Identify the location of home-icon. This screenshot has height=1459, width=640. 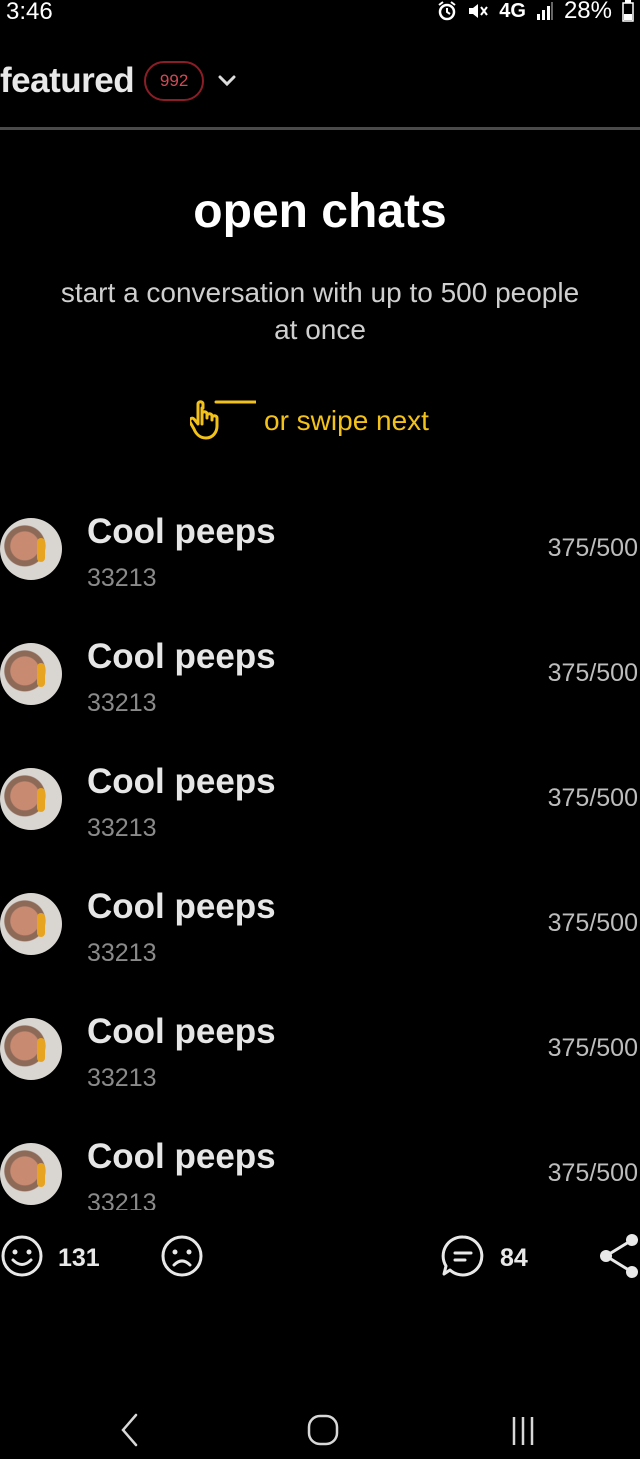
(323, 1432).